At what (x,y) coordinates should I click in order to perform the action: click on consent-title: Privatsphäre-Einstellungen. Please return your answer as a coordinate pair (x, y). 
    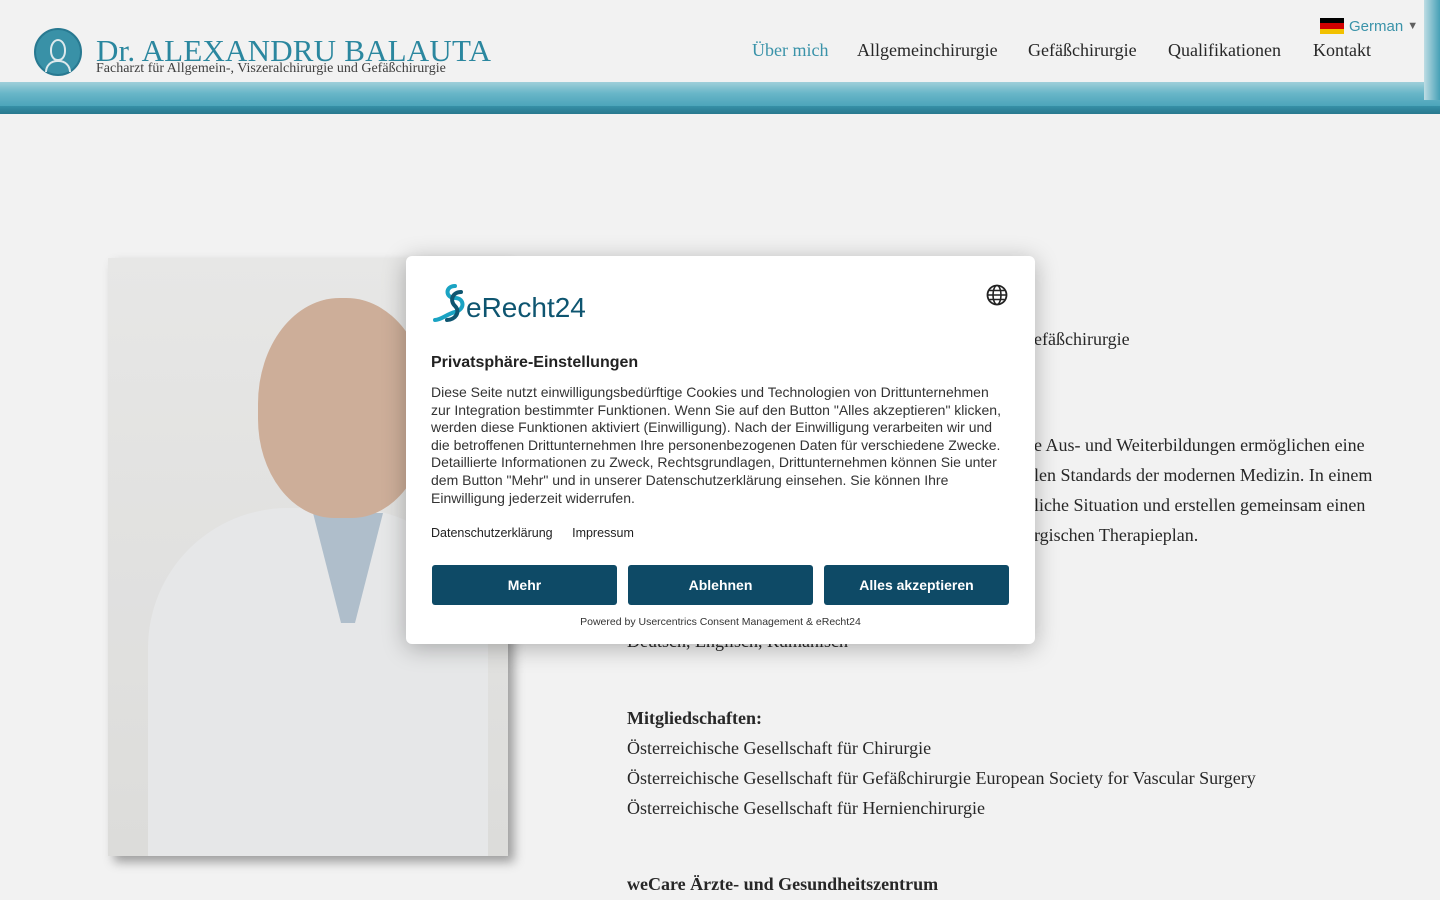
    Looking at the image, I should click on (535, 362).